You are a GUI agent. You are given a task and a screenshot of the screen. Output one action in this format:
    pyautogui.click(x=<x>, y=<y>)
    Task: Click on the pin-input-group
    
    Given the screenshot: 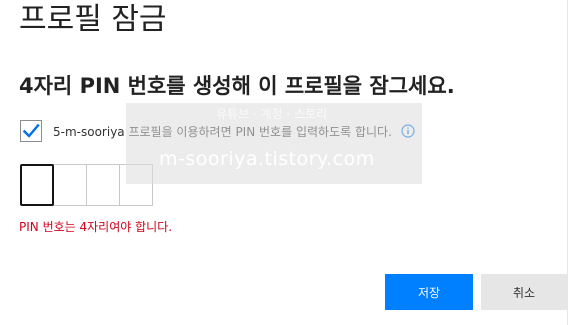 What is the action you would take?
    pyautogui.click(x=86, y=185)
    